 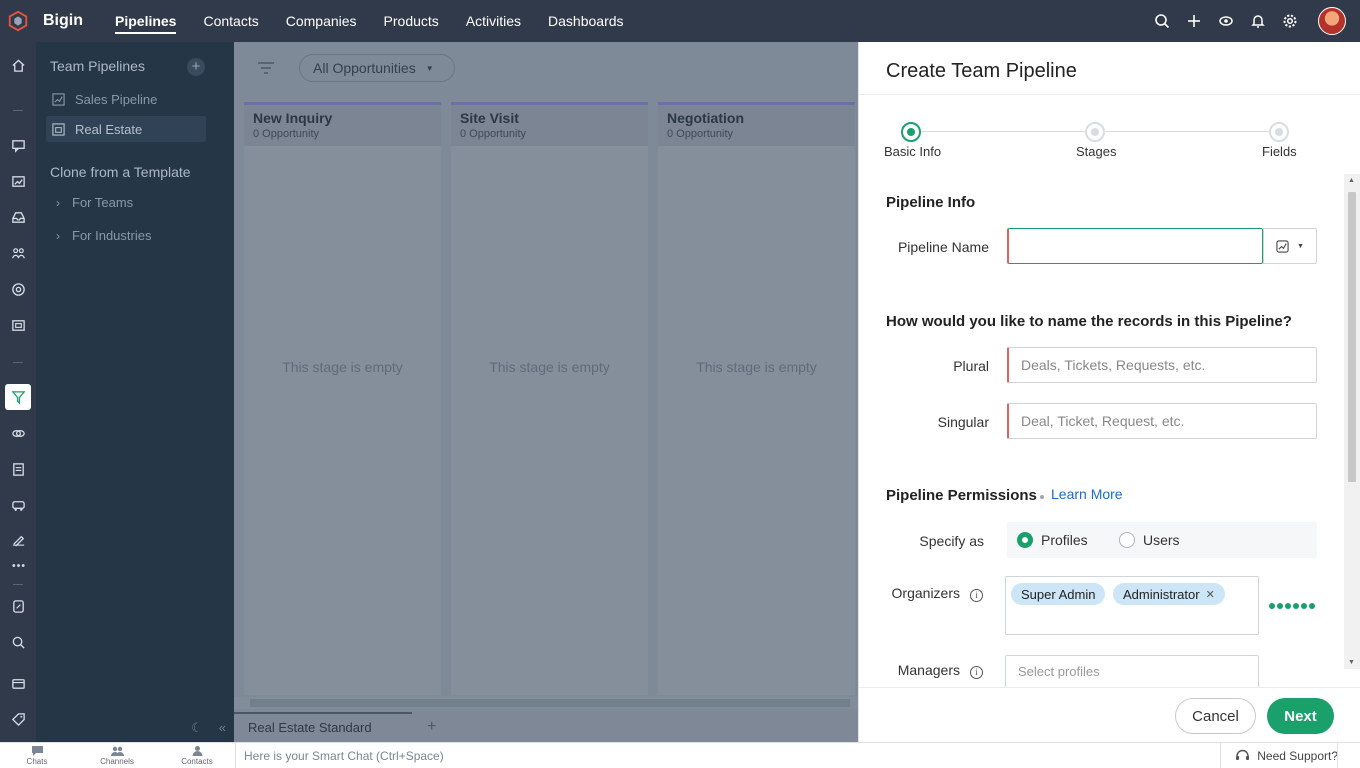 What do you see at coordinates (18, 397) in the screenshot?
I see `pipeline-icon` at bounding box center [18, 397].